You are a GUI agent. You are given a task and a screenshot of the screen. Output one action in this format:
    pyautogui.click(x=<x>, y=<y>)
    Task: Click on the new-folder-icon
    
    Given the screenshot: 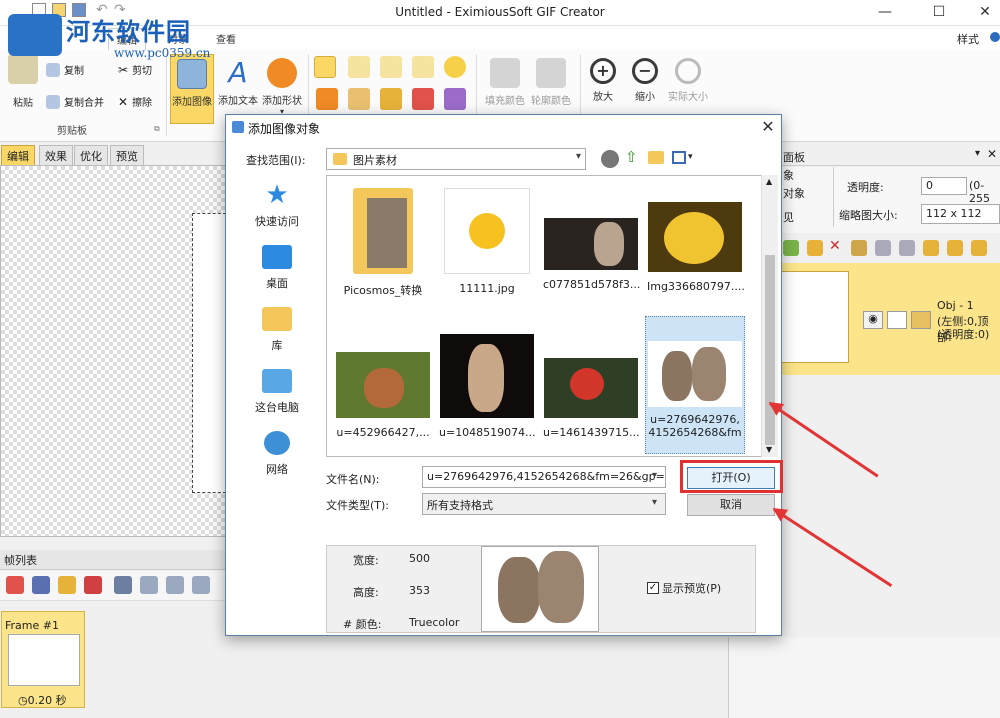 What is the action you would take?
    pyautogui.click(x=656, y=157)
    